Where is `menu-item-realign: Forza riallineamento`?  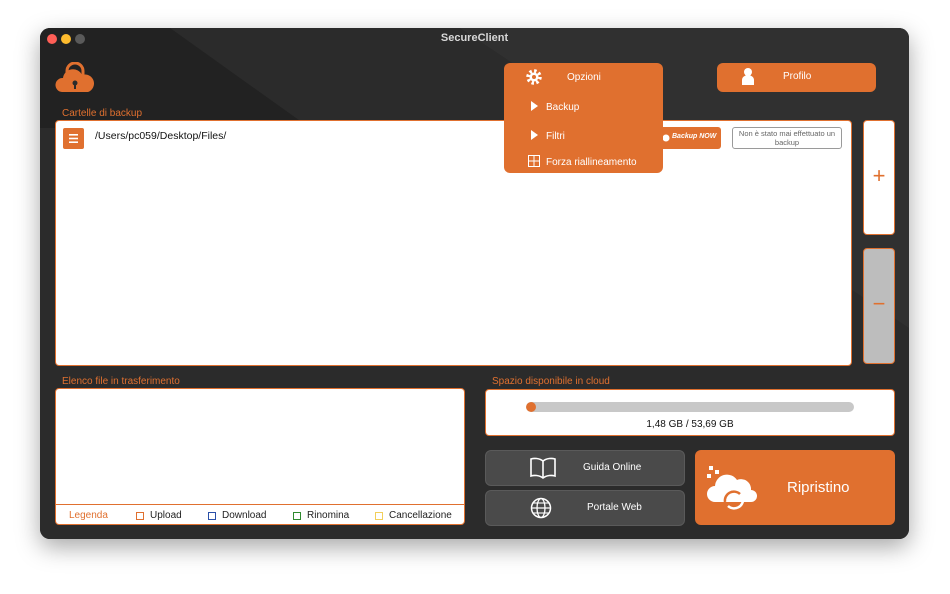
menu-item-realign: Forza riallineamento is located at coordinates (583, 162).